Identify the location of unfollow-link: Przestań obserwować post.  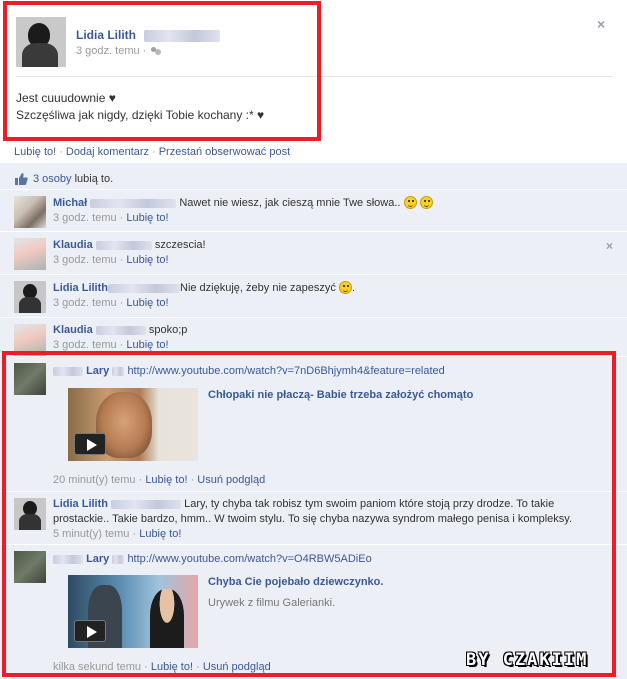
(224, 152).